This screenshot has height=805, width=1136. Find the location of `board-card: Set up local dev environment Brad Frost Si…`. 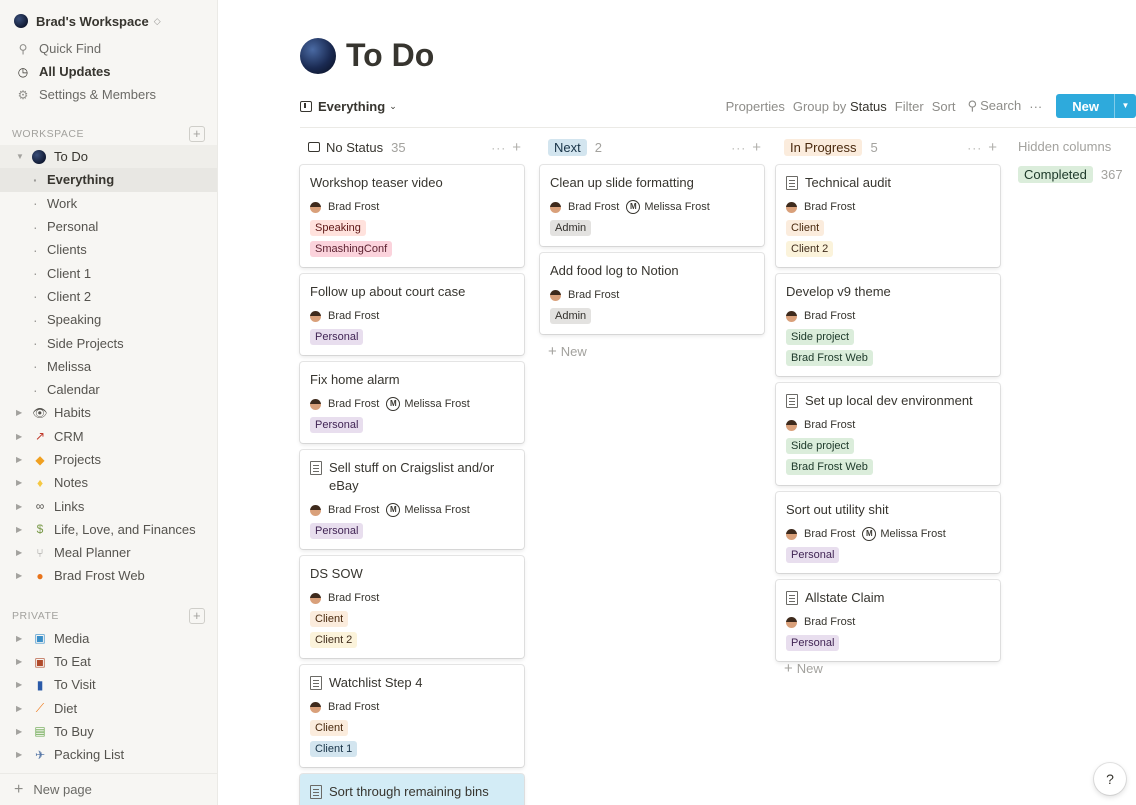

board-card: Set up local dev environment Brad Frost Si… is located at coordinates (888, 434).